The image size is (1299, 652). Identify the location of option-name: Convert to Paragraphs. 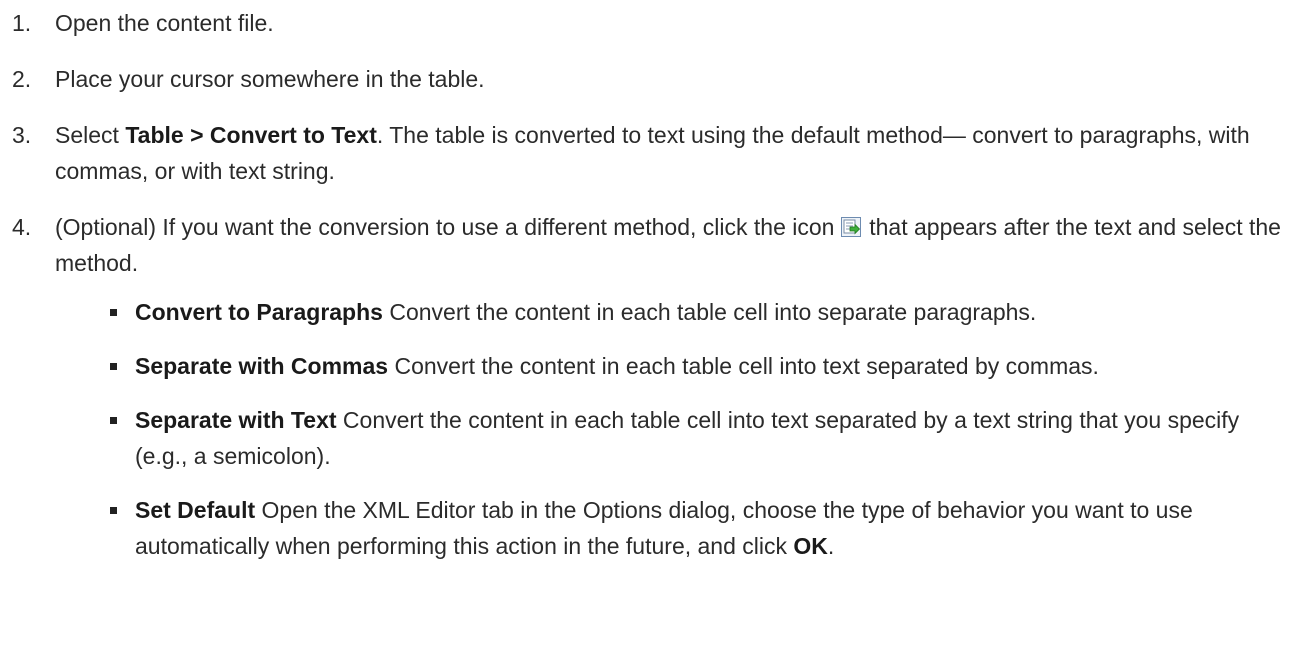
(259, 312).